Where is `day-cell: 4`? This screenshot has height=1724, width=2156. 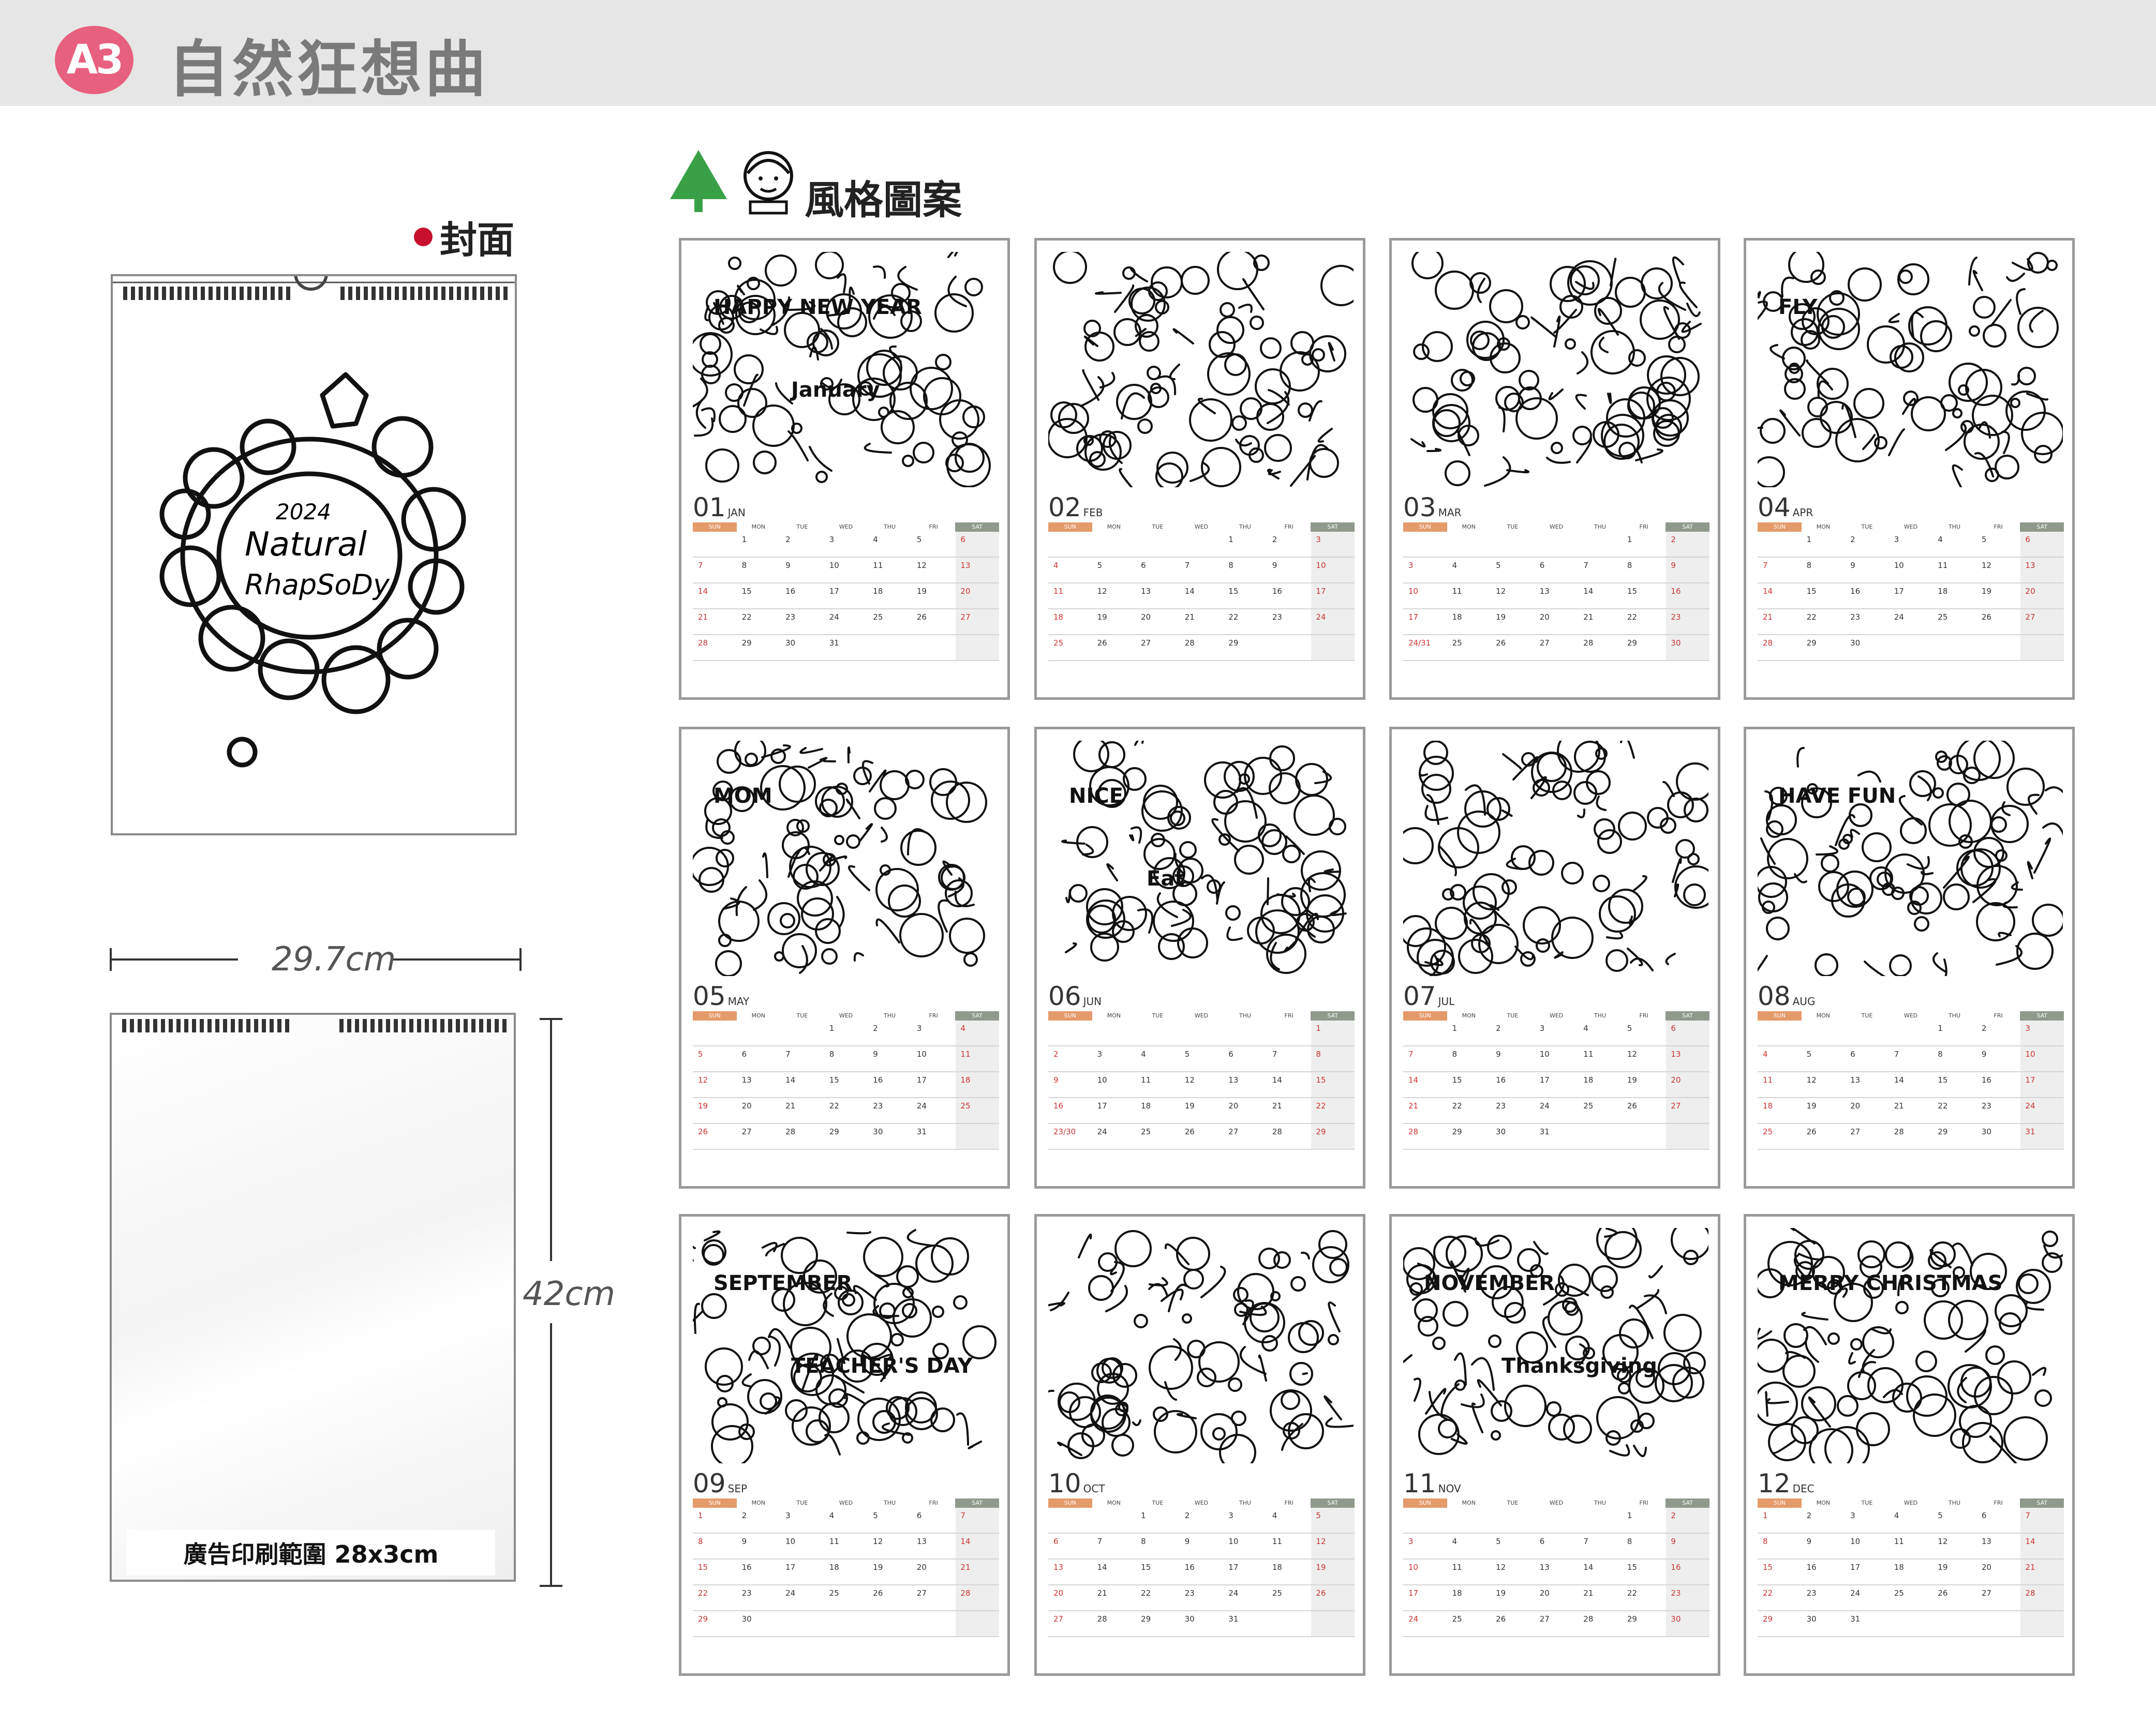 day-cell: 4 is located at coordinates (875, 540).